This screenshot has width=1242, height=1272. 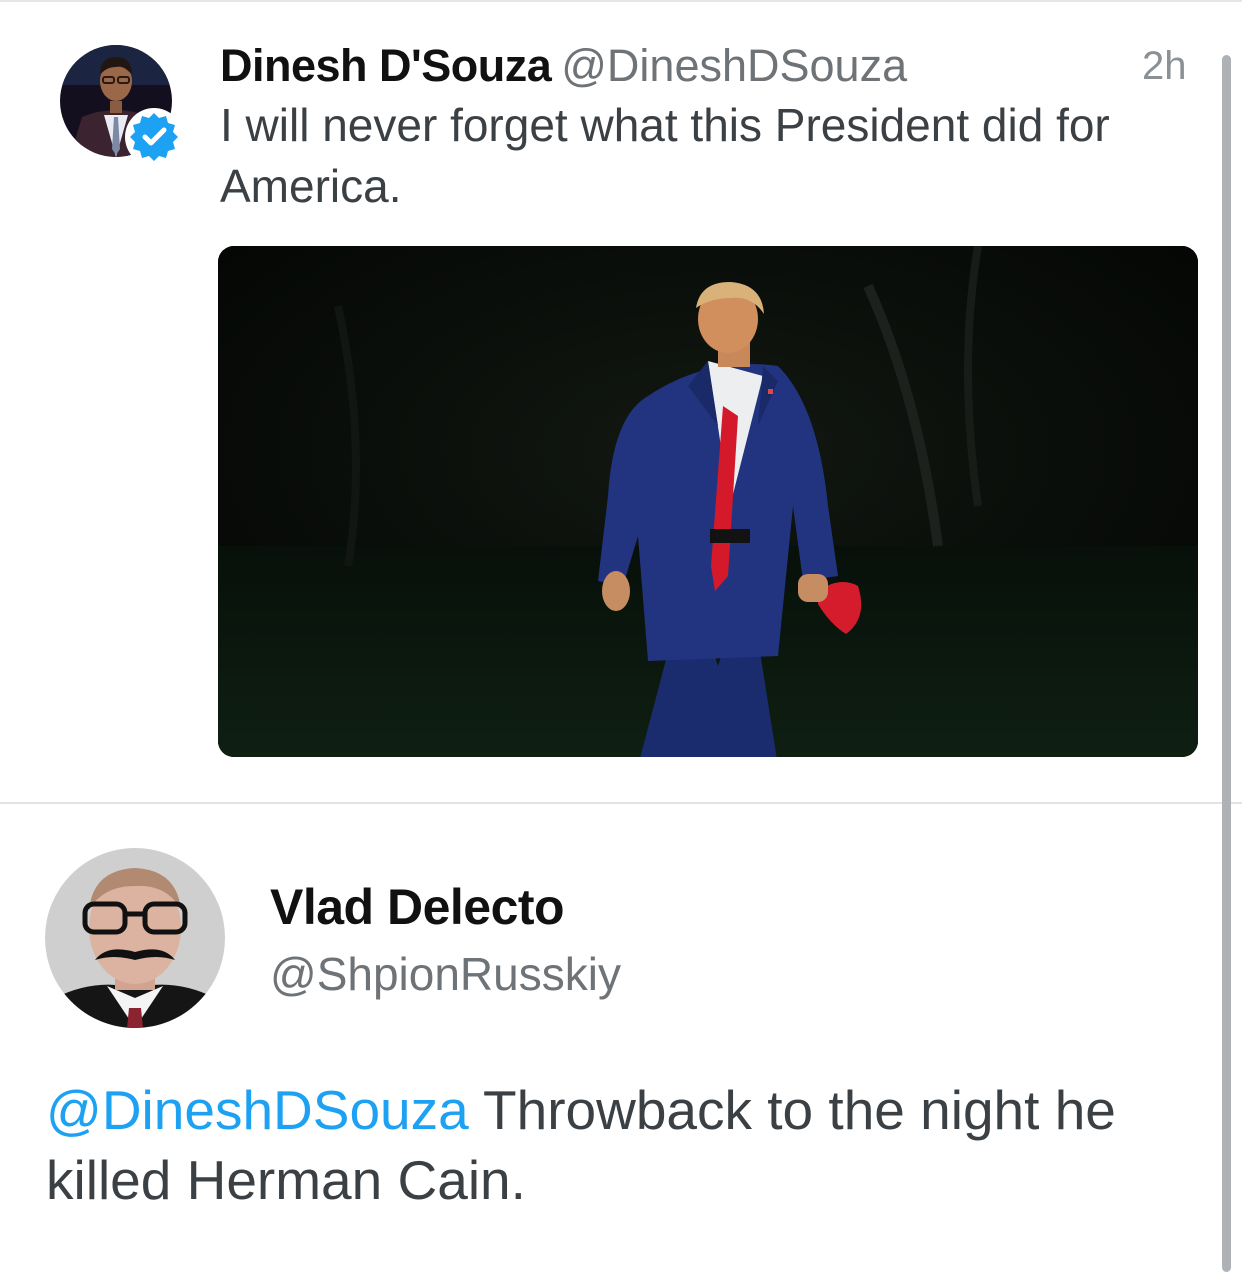 What do you see at coordinates (121, 105) in the screenshot?
I see `author-avatar-container` at bounding box center [121, 105].